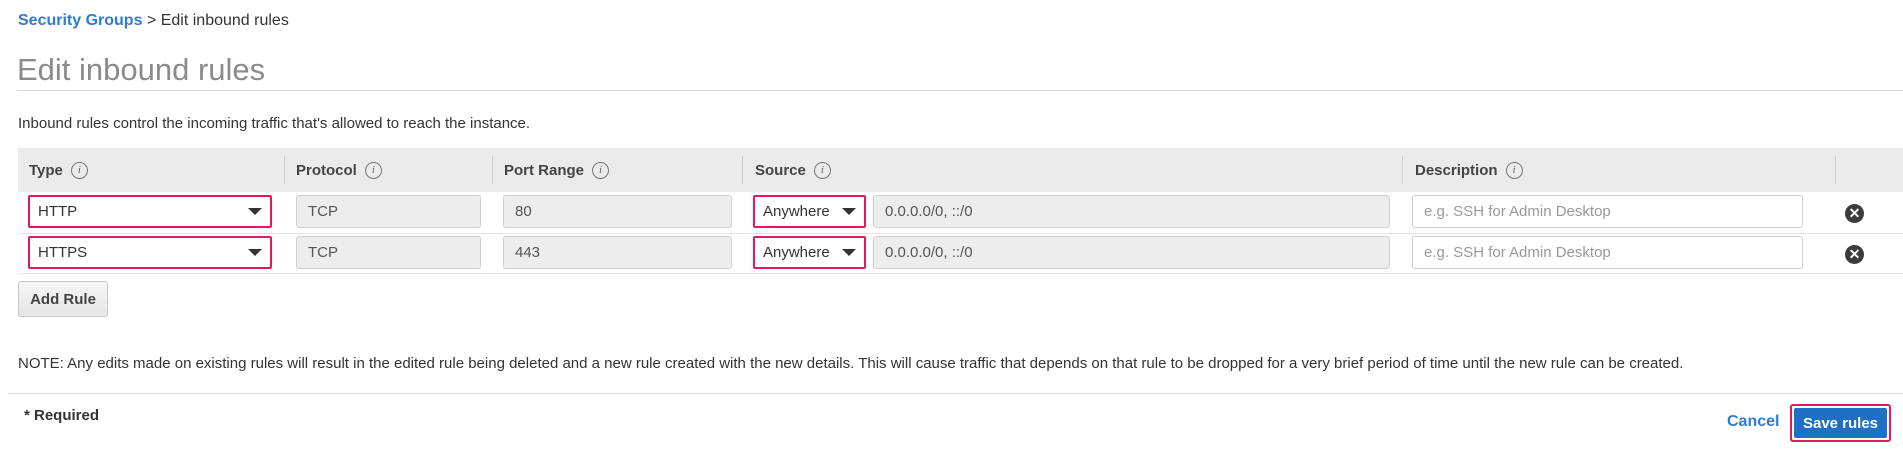 This screenshot has height=468, width=1903. I want to click on rule-2-protocol-field: TCP, so click(388, 252).